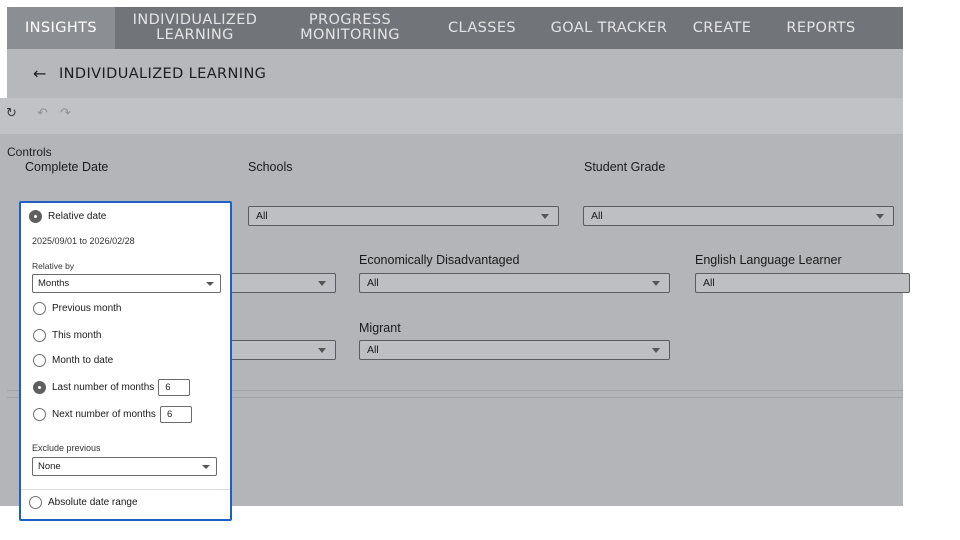 This screenshot has width=960, height=540. Describe the element at coordinates (455, 73) in the screenshot. I see `page-header: ← INDIVIDUALIZED LEARNING` at that location.